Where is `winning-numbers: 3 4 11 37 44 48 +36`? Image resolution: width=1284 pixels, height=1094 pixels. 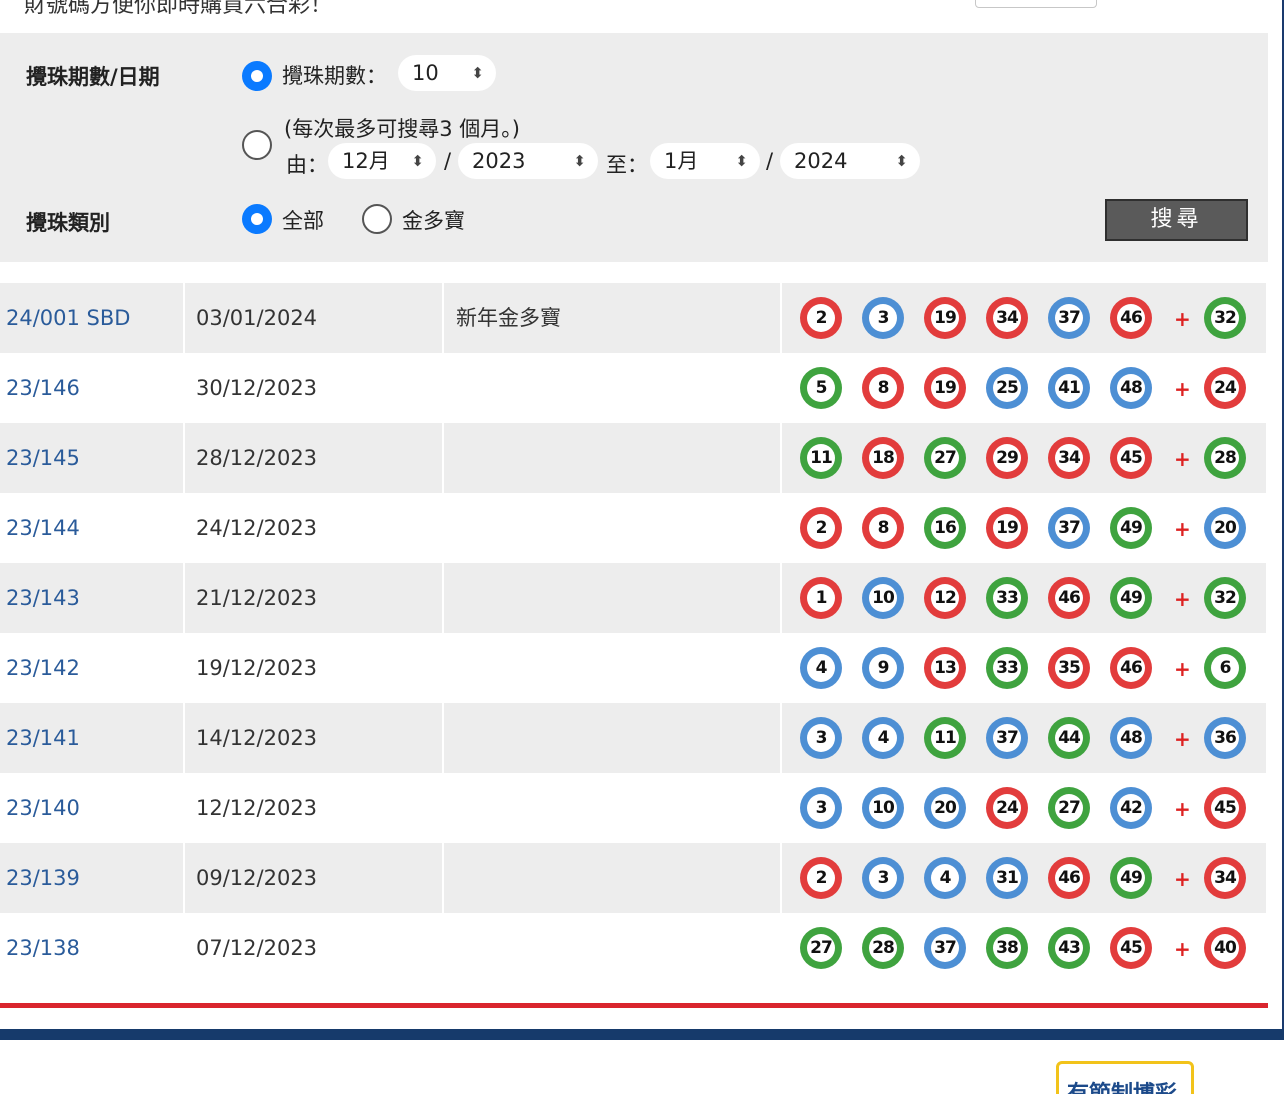
winning-numbers: 3 4 11 37 44 48 +36 is located at coordinates (1030, 738).